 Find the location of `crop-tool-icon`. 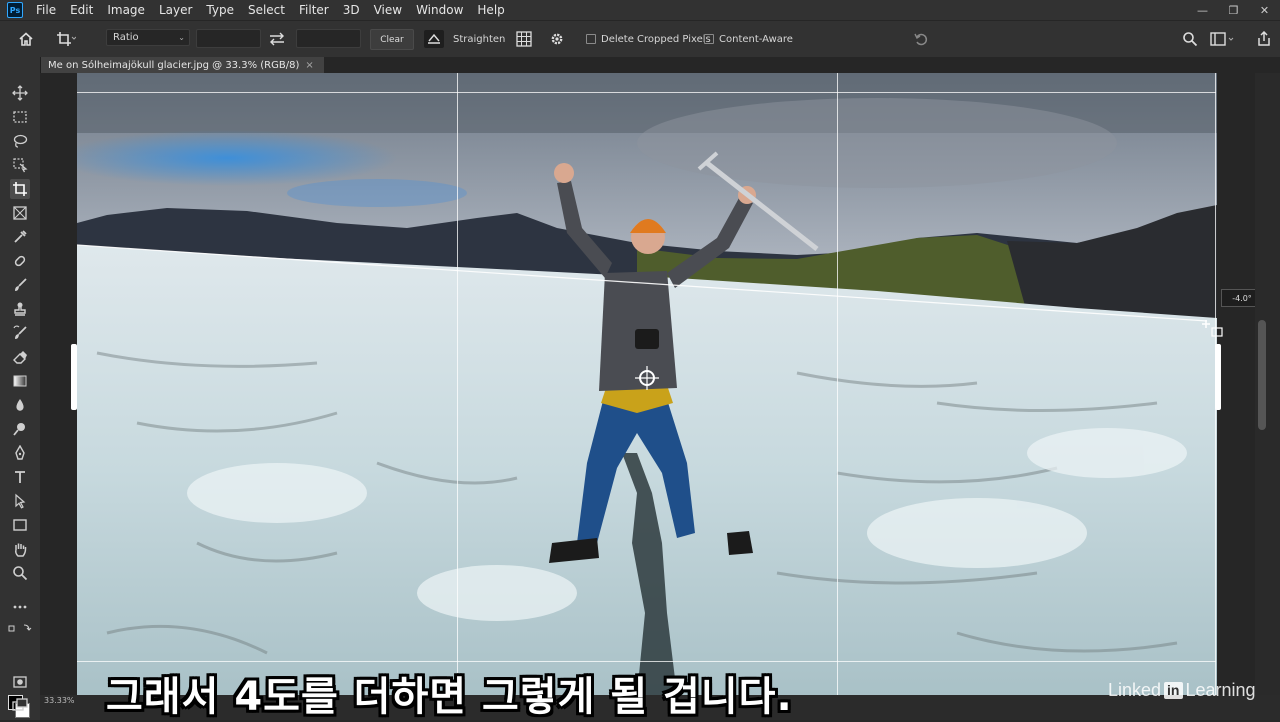

crop-tool-icon is located at coordinates (20, 189).